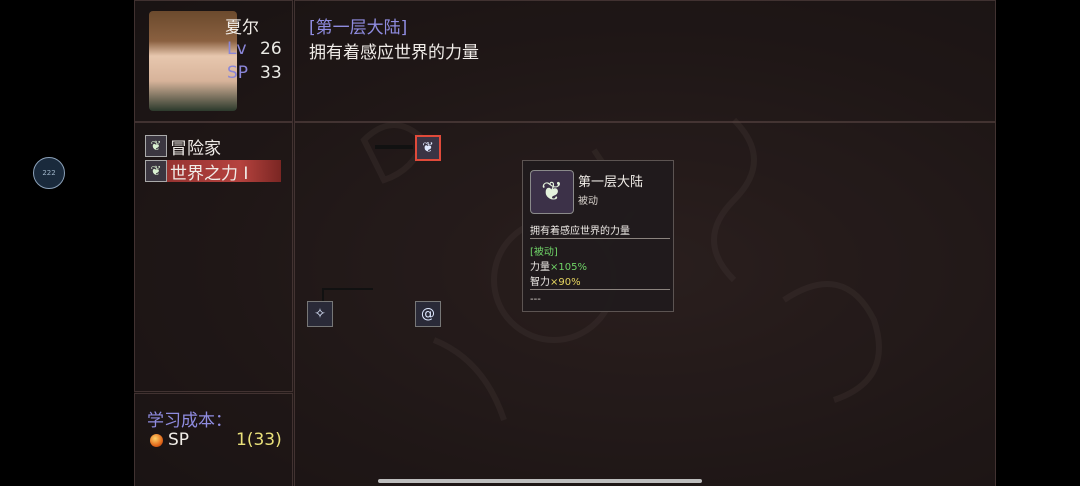  I want to click on tooltip-stat-strength: 力量×105%, so click(558, 267).